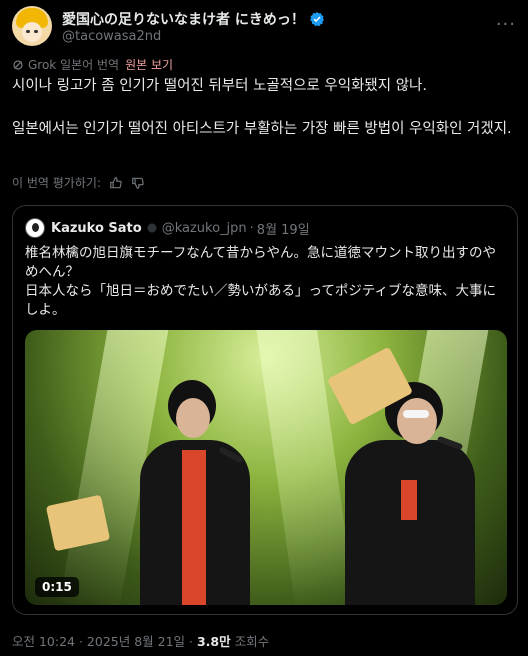 The height and width of the screenshot is (656, 528). Describe the element at coordinates (204, 228) in the screenshot. I see `quoted-author-handle: @kazuko_jpn` at that location.